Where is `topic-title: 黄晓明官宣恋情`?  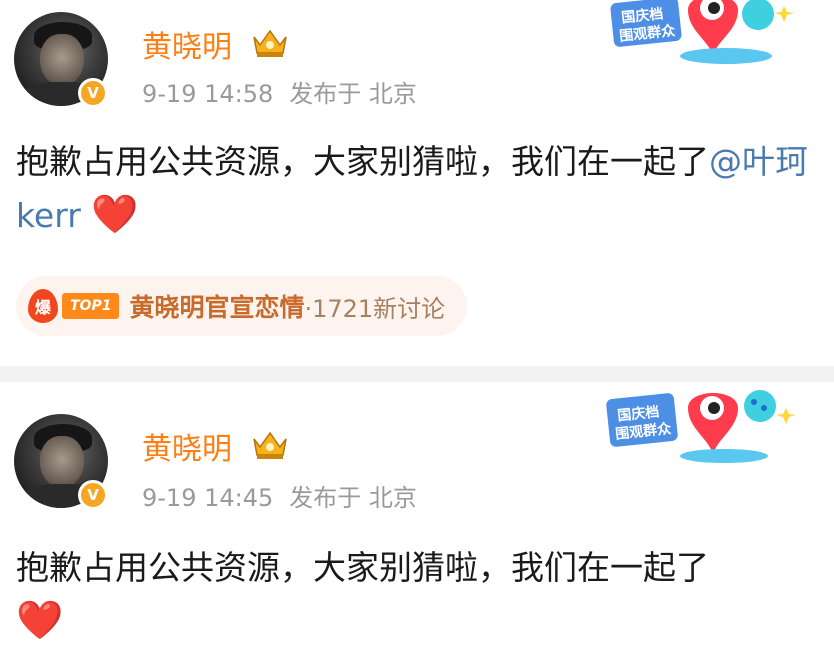
topic-title: 黄晓明官宣恋情 is located at coordinates (217, 307).